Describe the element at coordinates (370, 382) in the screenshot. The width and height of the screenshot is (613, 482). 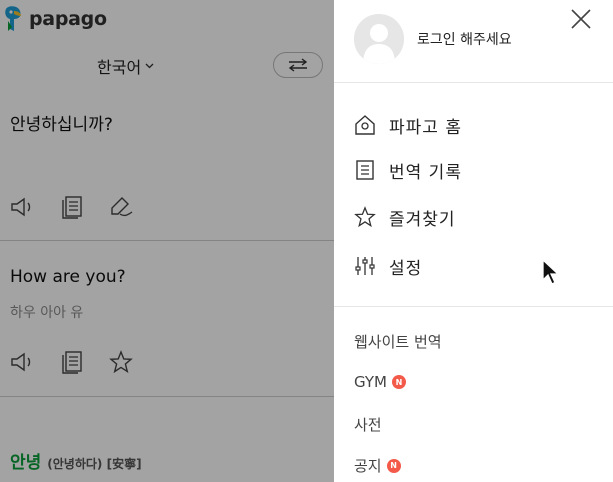
I see `link-label: GYM` at that location.